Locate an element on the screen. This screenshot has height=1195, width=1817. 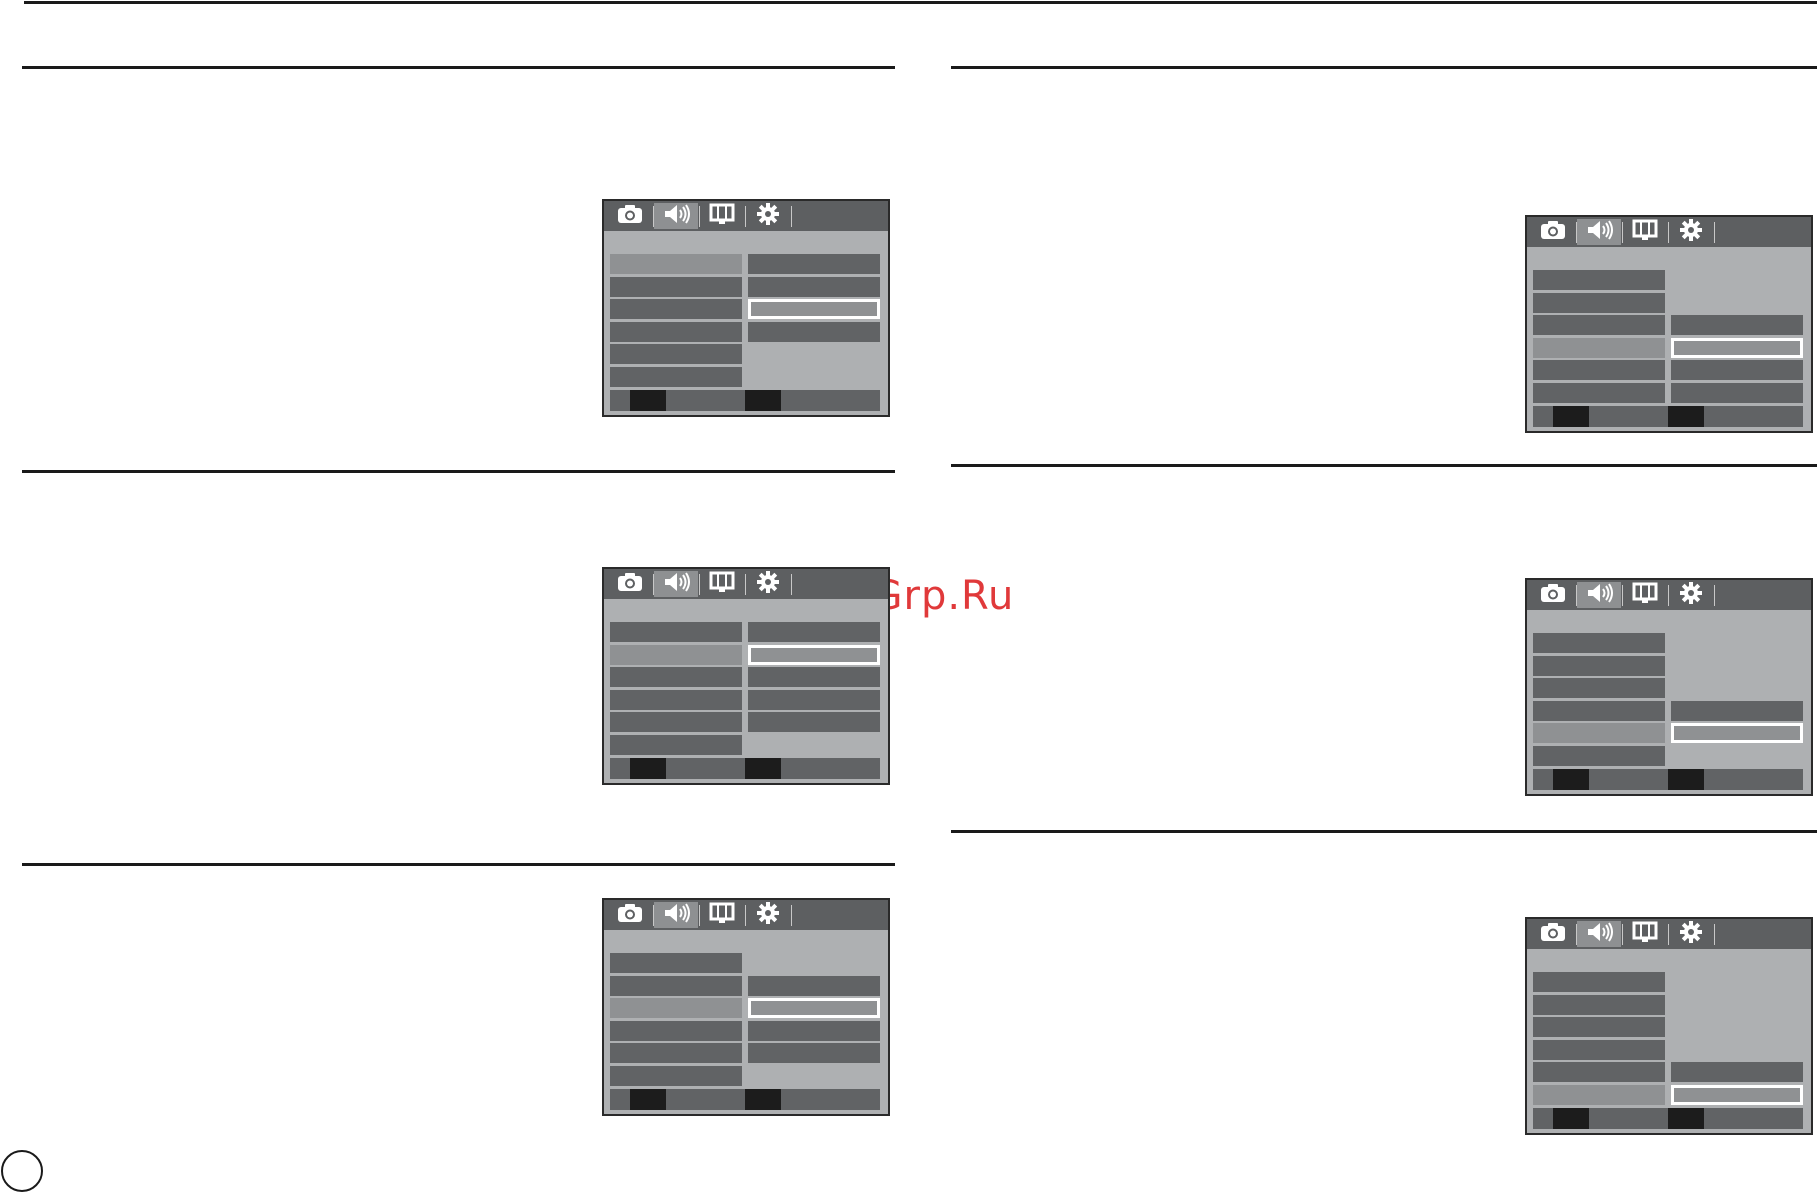
top-rule is located at coordinates (920, 2).